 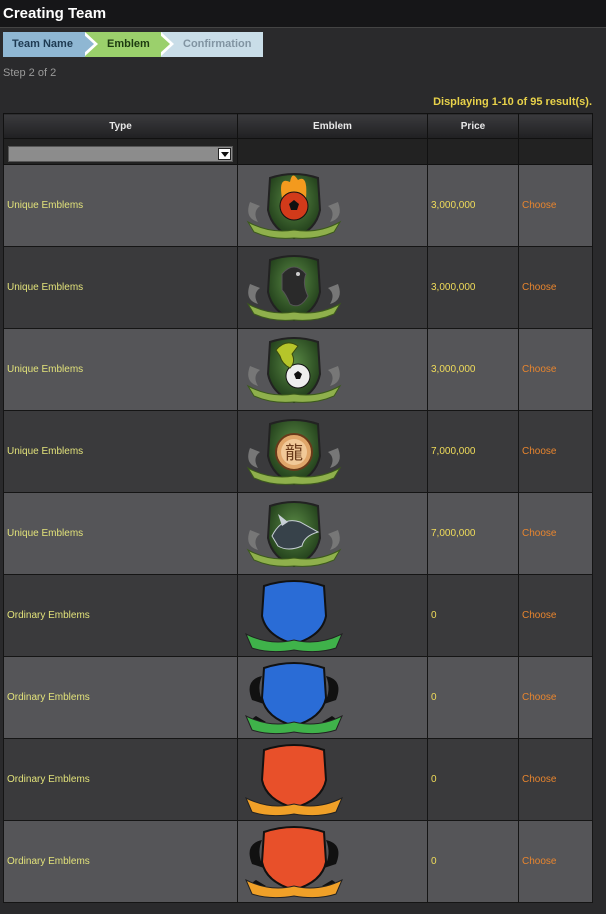 I want to click on step-label: Team Name, so click(x=42, y=44).